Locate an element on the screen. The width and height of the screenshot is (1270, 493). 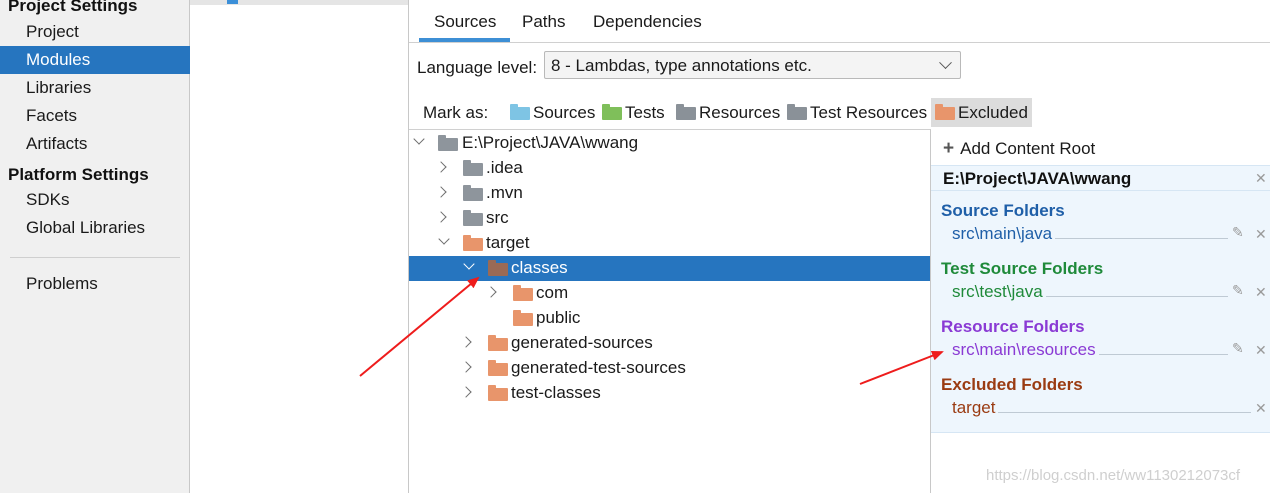
tab-sources: Sources is located at coordinates (465, 22).